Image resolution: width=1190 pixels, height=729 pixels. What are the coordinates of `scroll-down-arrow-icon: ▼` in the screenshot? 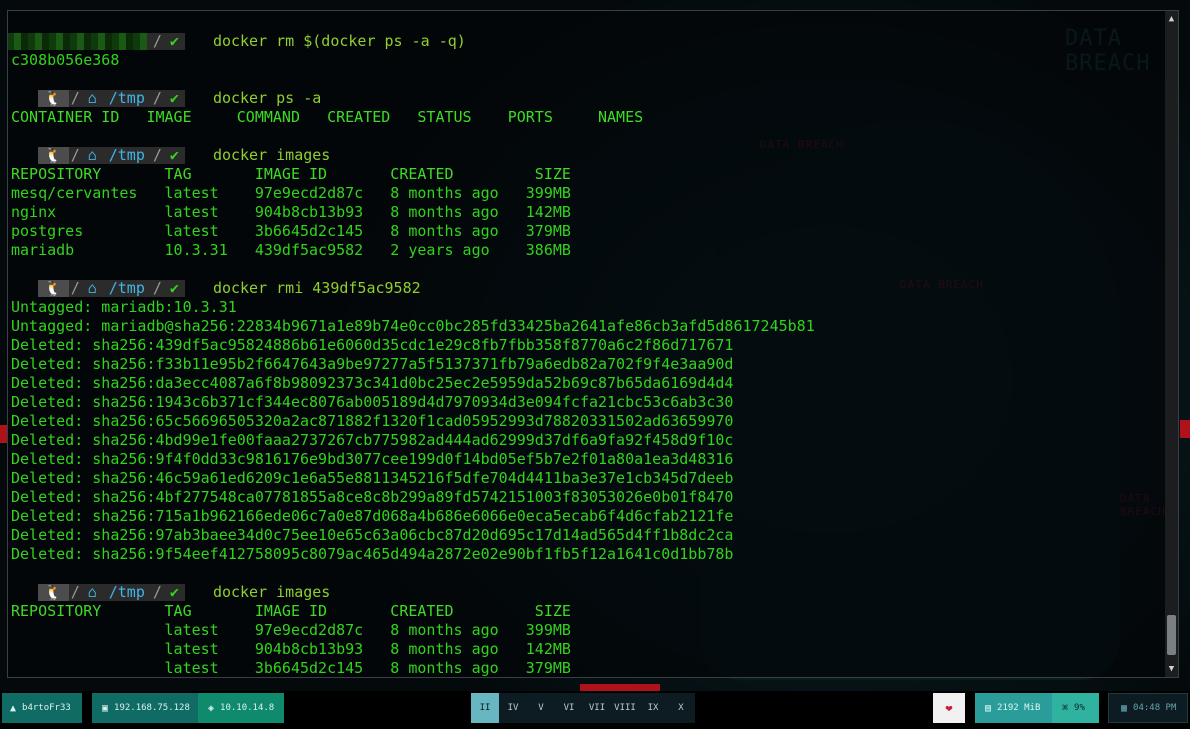 It's located at (1171, 669).